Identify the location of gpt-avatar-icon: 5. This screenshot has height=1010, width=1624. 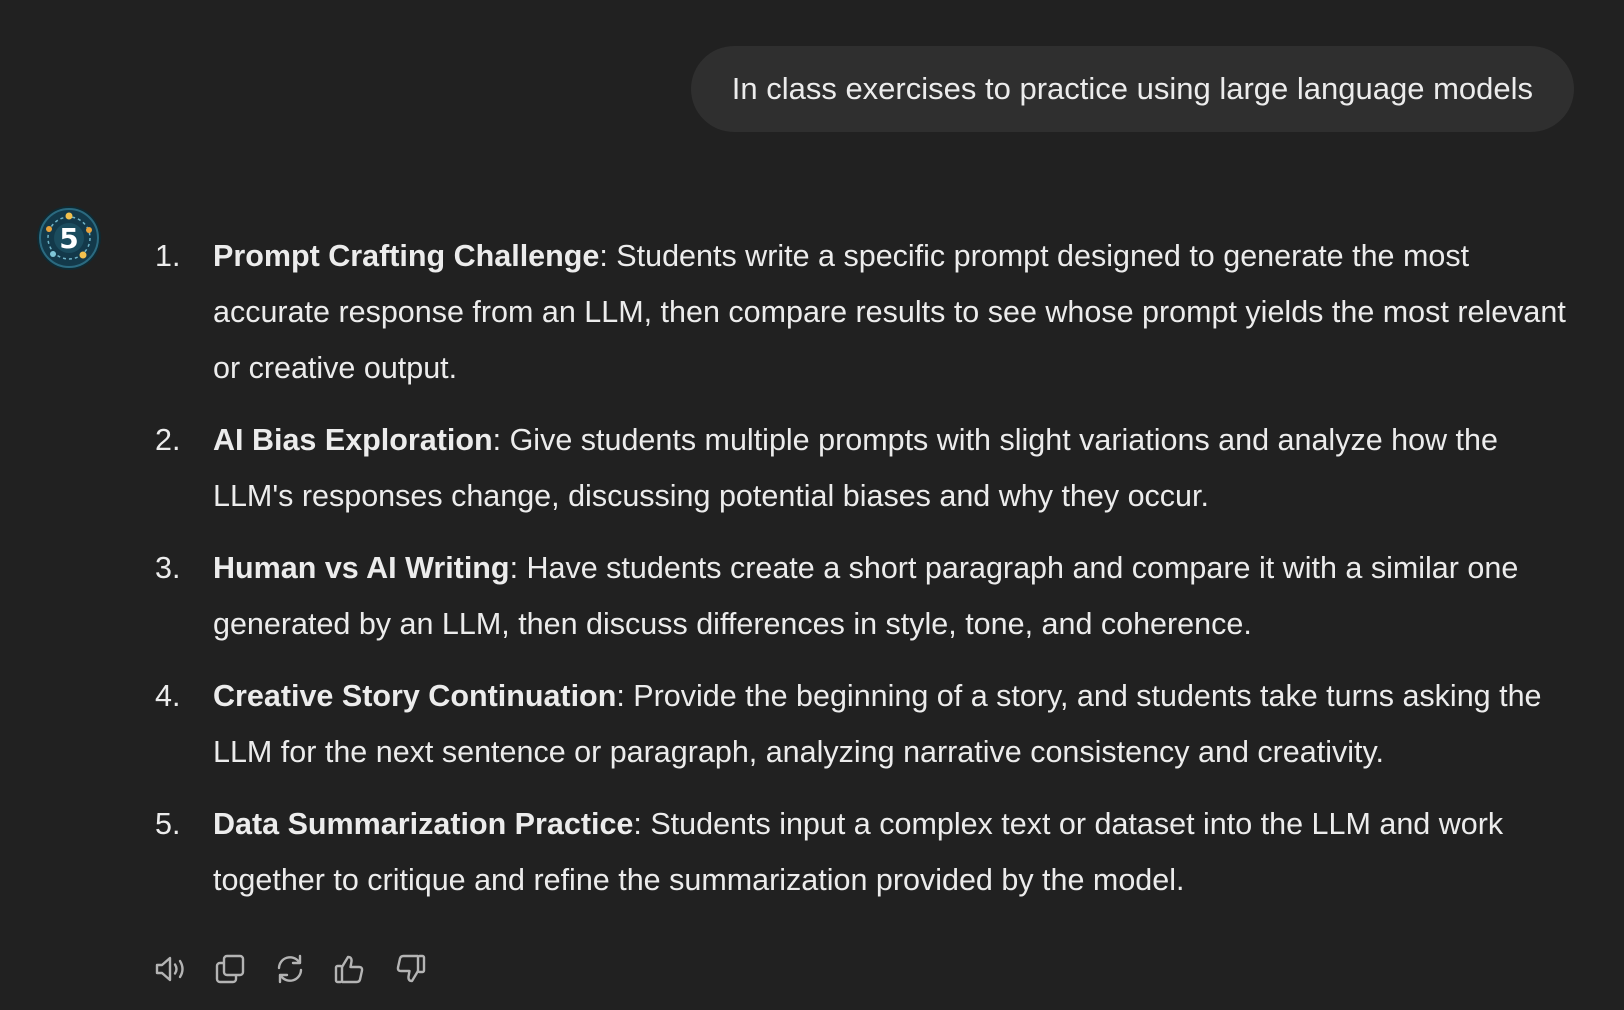
(69, 238).